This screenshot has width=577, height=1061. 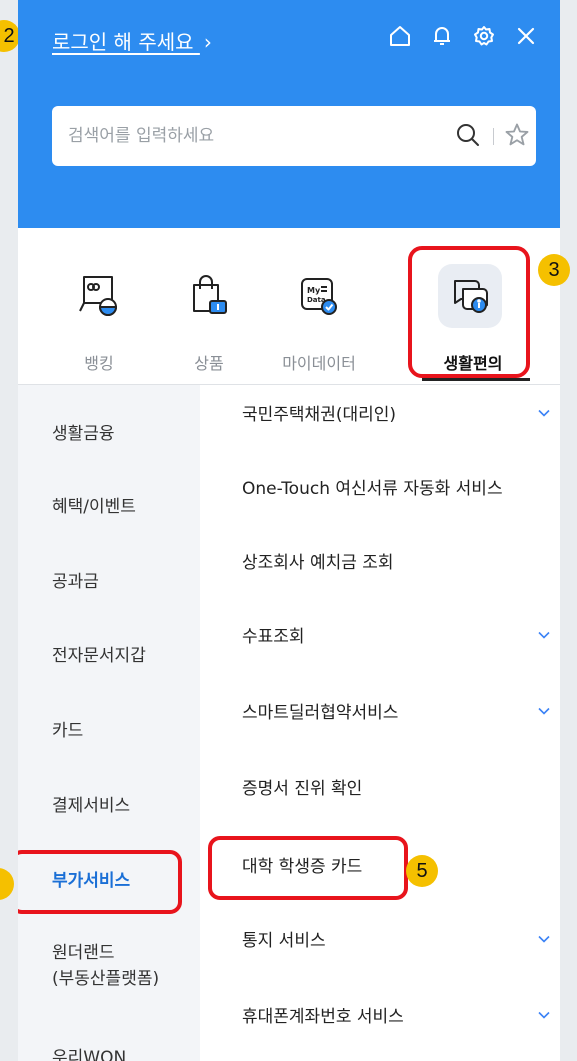 I want to click on login-text: 로그인 해 주세요, so click(x=123, y=42).